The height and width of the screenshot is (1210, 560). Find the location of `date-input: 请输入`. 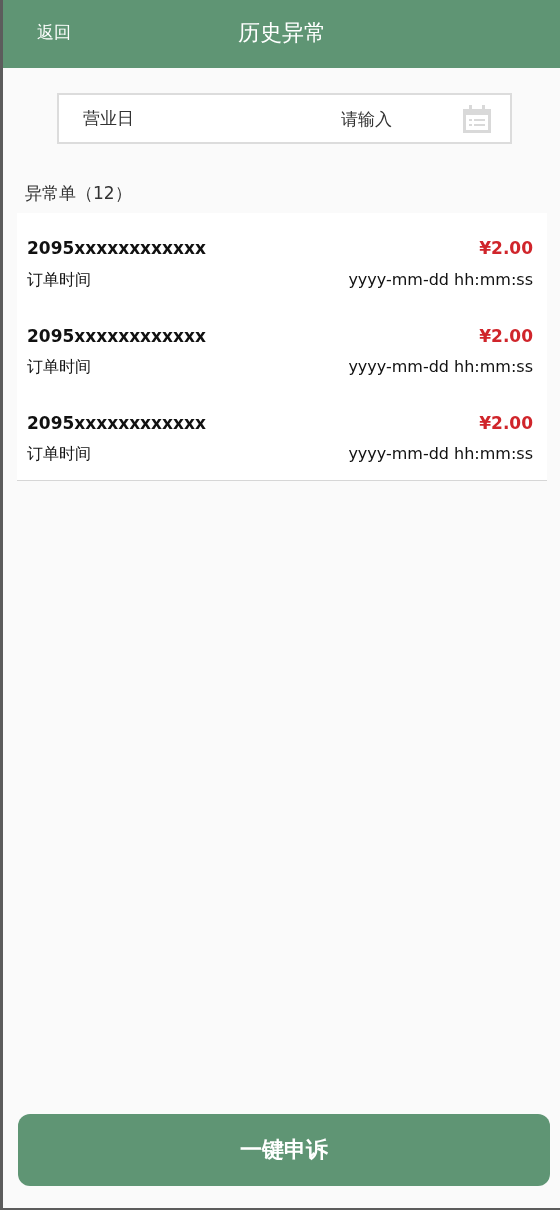

date-input: 请输入 is located at coordinates (298, 118).